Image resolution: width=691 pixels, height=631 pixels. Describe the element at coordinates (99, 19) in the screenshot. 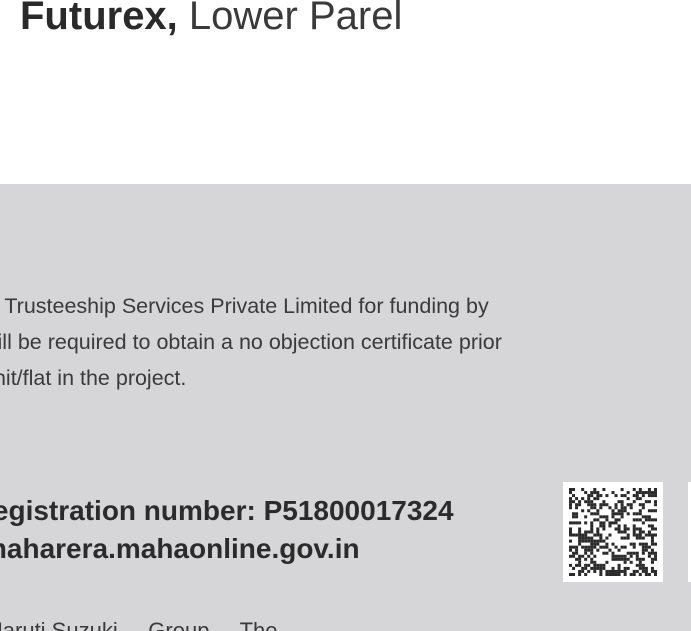

I see `project-name: Futurex,` at that location.